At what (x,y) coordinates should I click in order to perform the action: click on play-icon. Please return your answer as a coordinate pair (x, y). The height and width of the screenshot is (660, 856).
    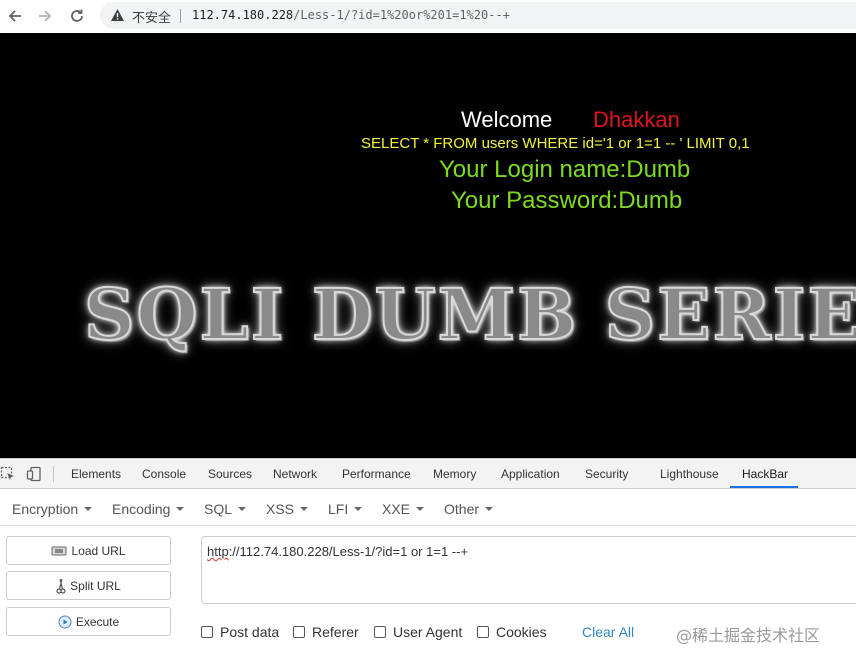
    Looking at the image, I should click on (65, 622).